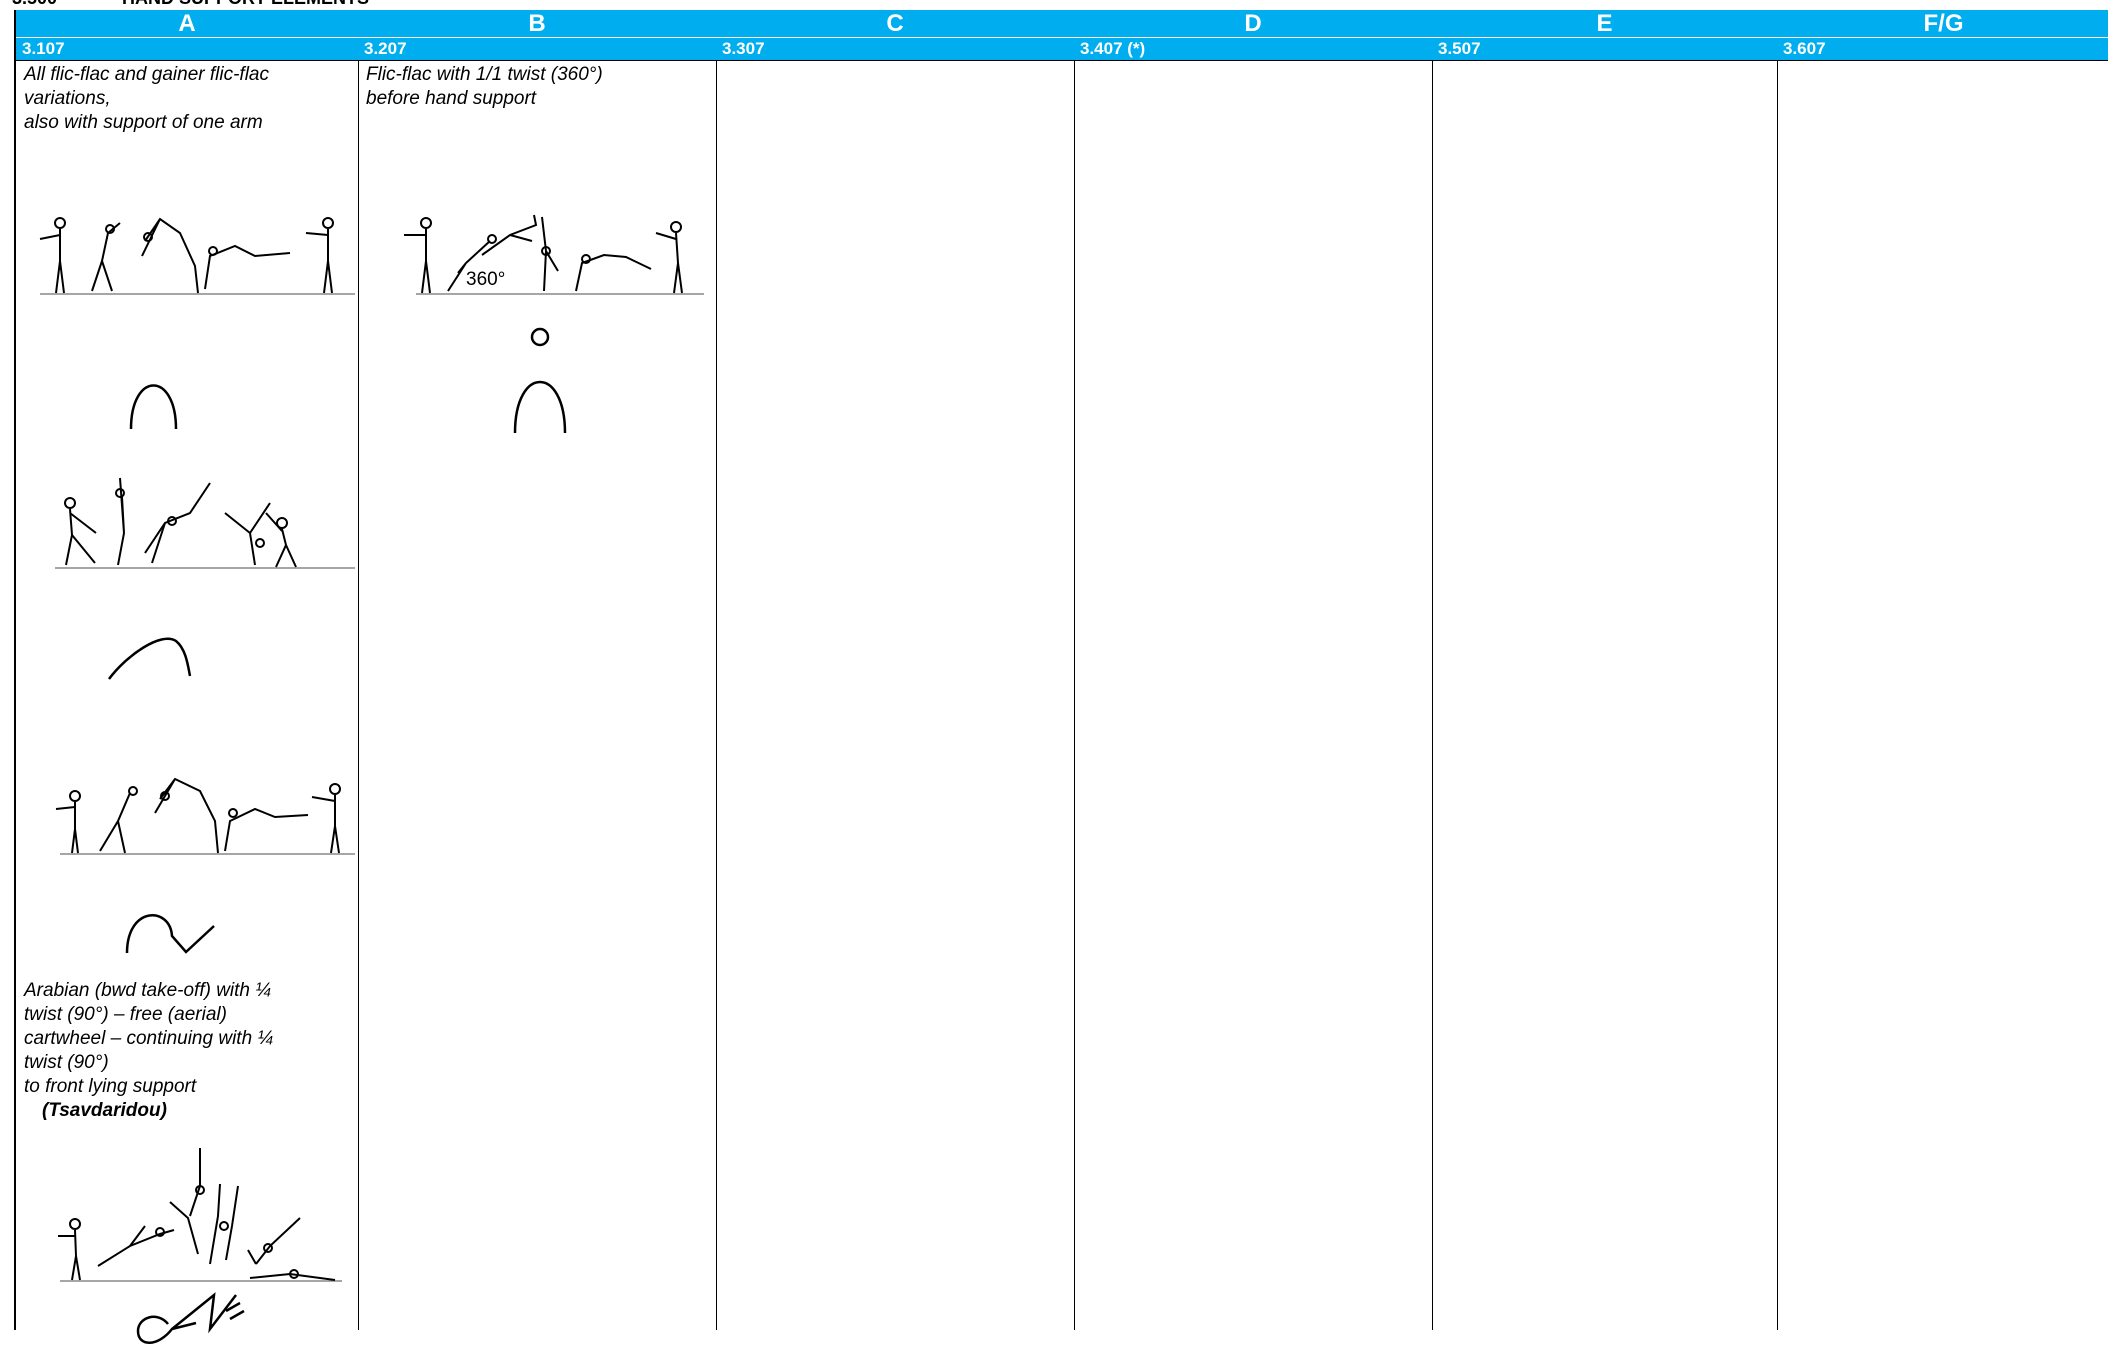 The image size is (2108, 1359). I want to click on gainer-flic-flac-figure-icon, so click(205, 523).